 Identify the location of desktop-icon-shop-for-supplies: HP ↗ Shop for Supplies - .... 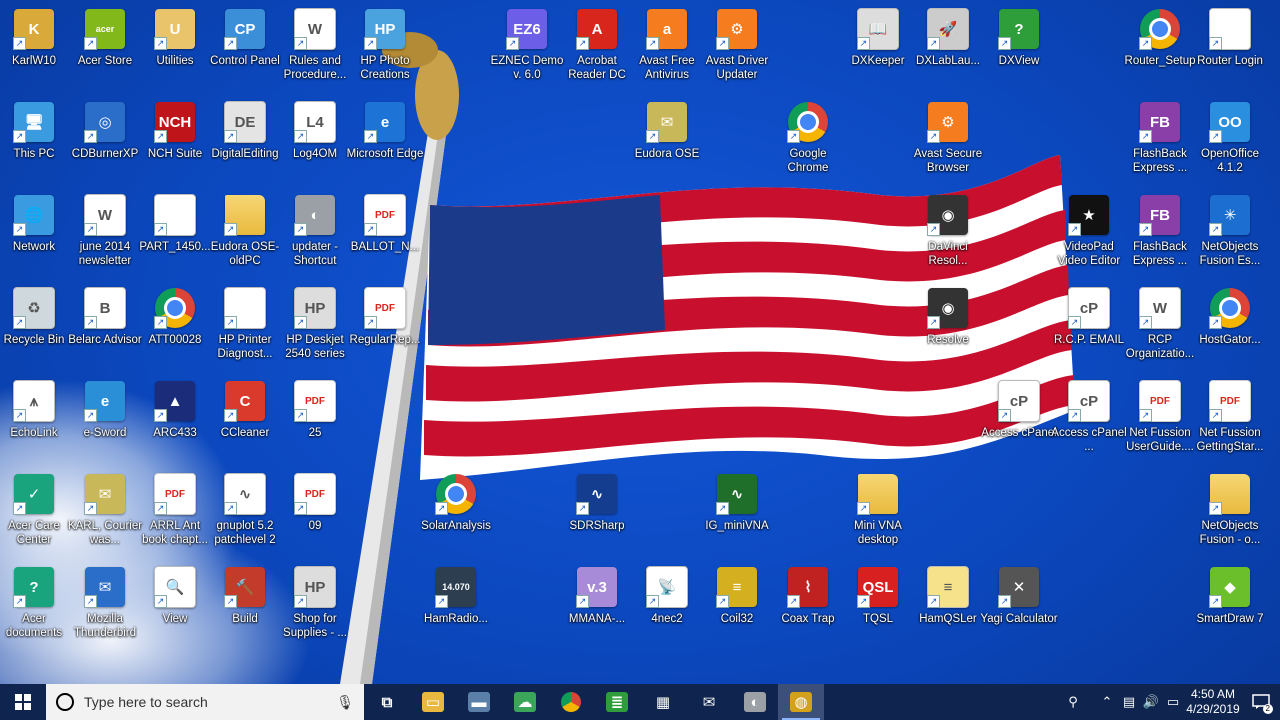
(315, 602).